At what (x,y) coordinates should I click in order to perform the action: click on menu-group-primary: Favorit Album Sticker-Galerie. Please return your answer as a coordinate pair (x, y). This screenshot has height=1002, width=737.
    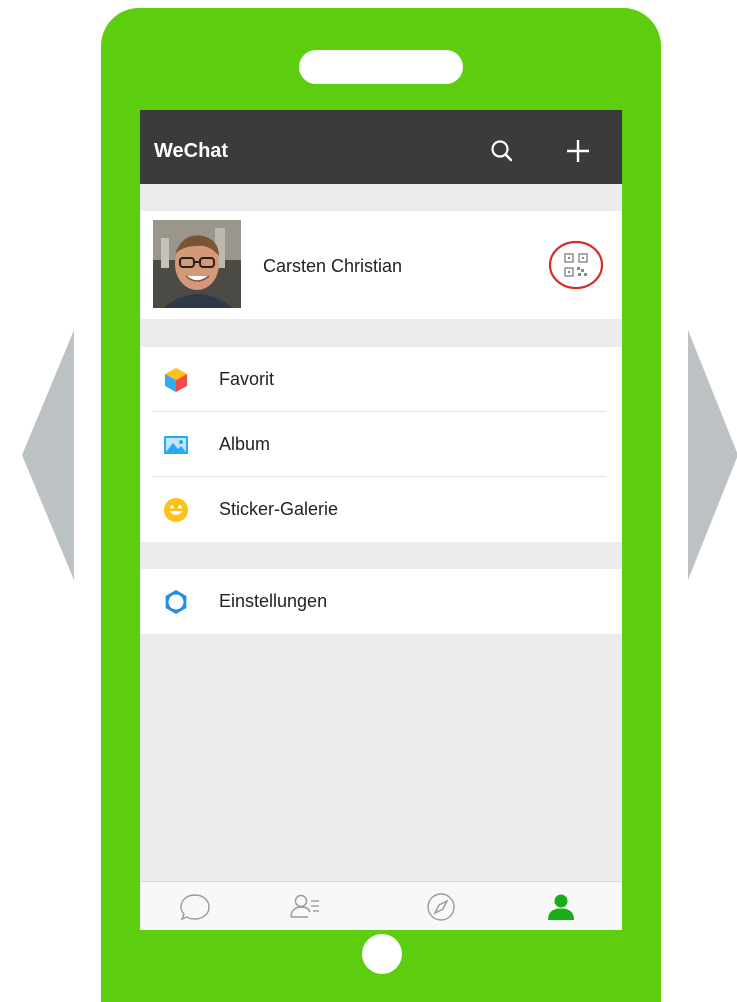
    Looking at the image, I should click on (381, 444).